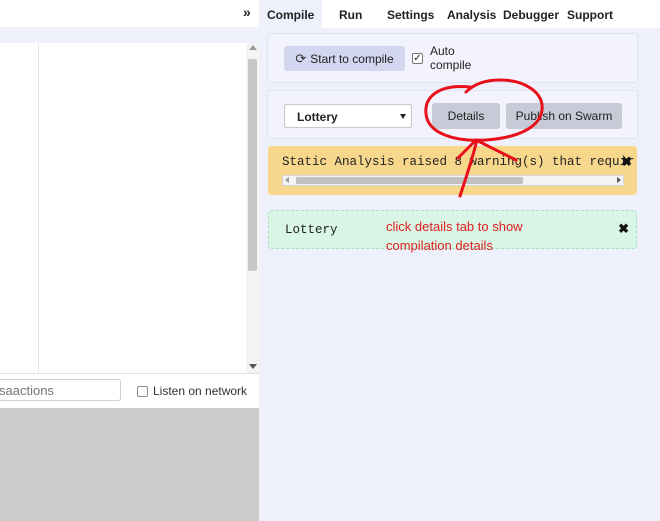 This screenshot has height=521, width=660. I want to click on tab-support: Support, so click(590, 15).